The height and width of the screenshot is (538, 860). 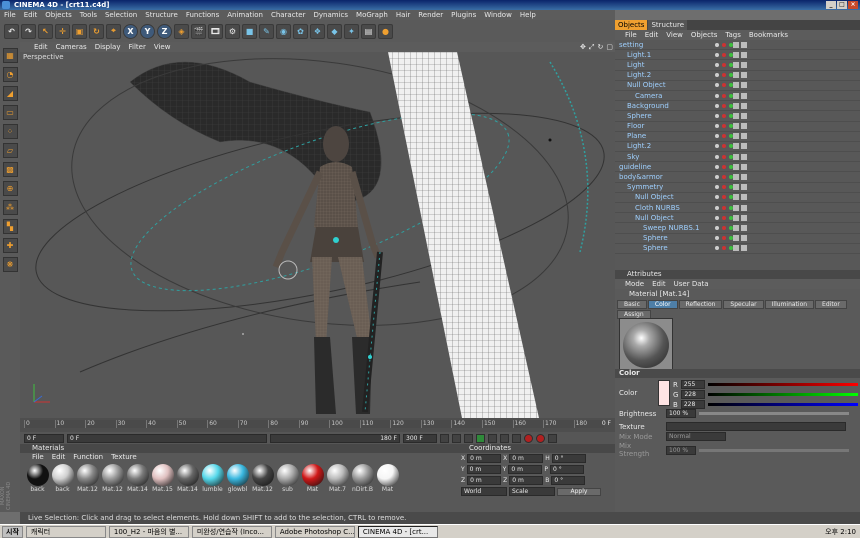 What do you see at coordinates (385, 31) in the screenshot?
I see `display-mode-icon: ●` at bounding box center [385, 31].